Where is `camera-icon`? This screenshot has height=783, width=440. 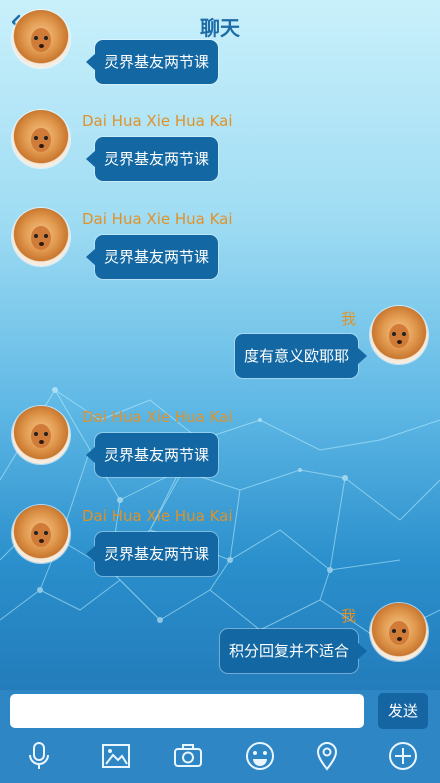
camera-icon is located at coordinates (188, 755).